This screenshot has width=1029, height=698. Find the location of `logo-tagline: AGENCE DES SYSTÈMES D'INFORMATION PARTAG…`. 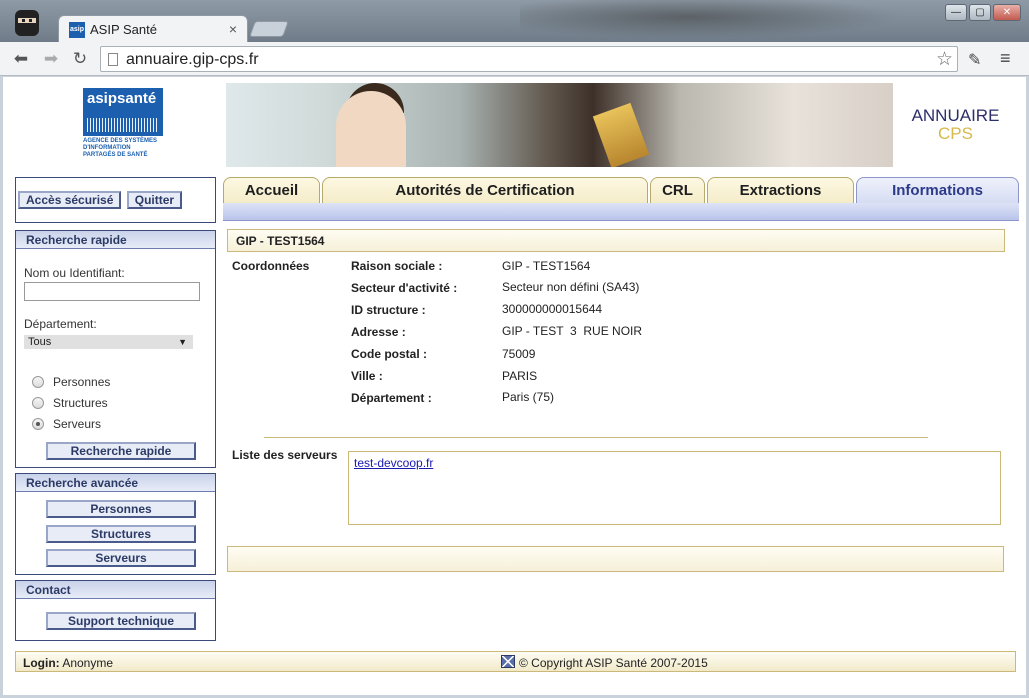

logo-tagline: AGENCE DES SYSTÈMES D'INFORMATION PARTAG… is located at coordinates (123, 148).